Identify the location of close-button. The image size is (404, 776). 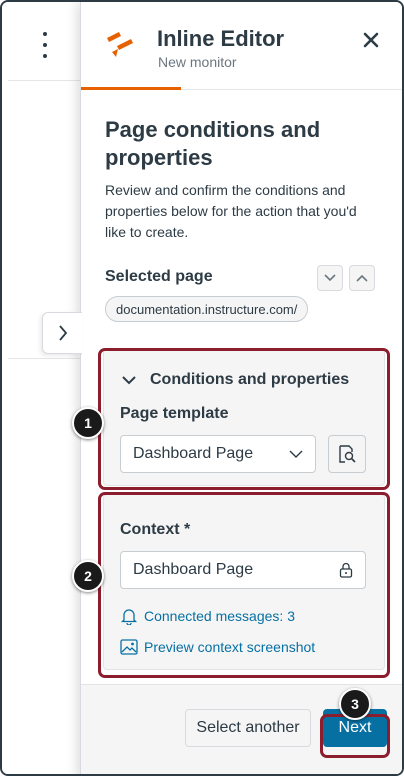
(371, 40).